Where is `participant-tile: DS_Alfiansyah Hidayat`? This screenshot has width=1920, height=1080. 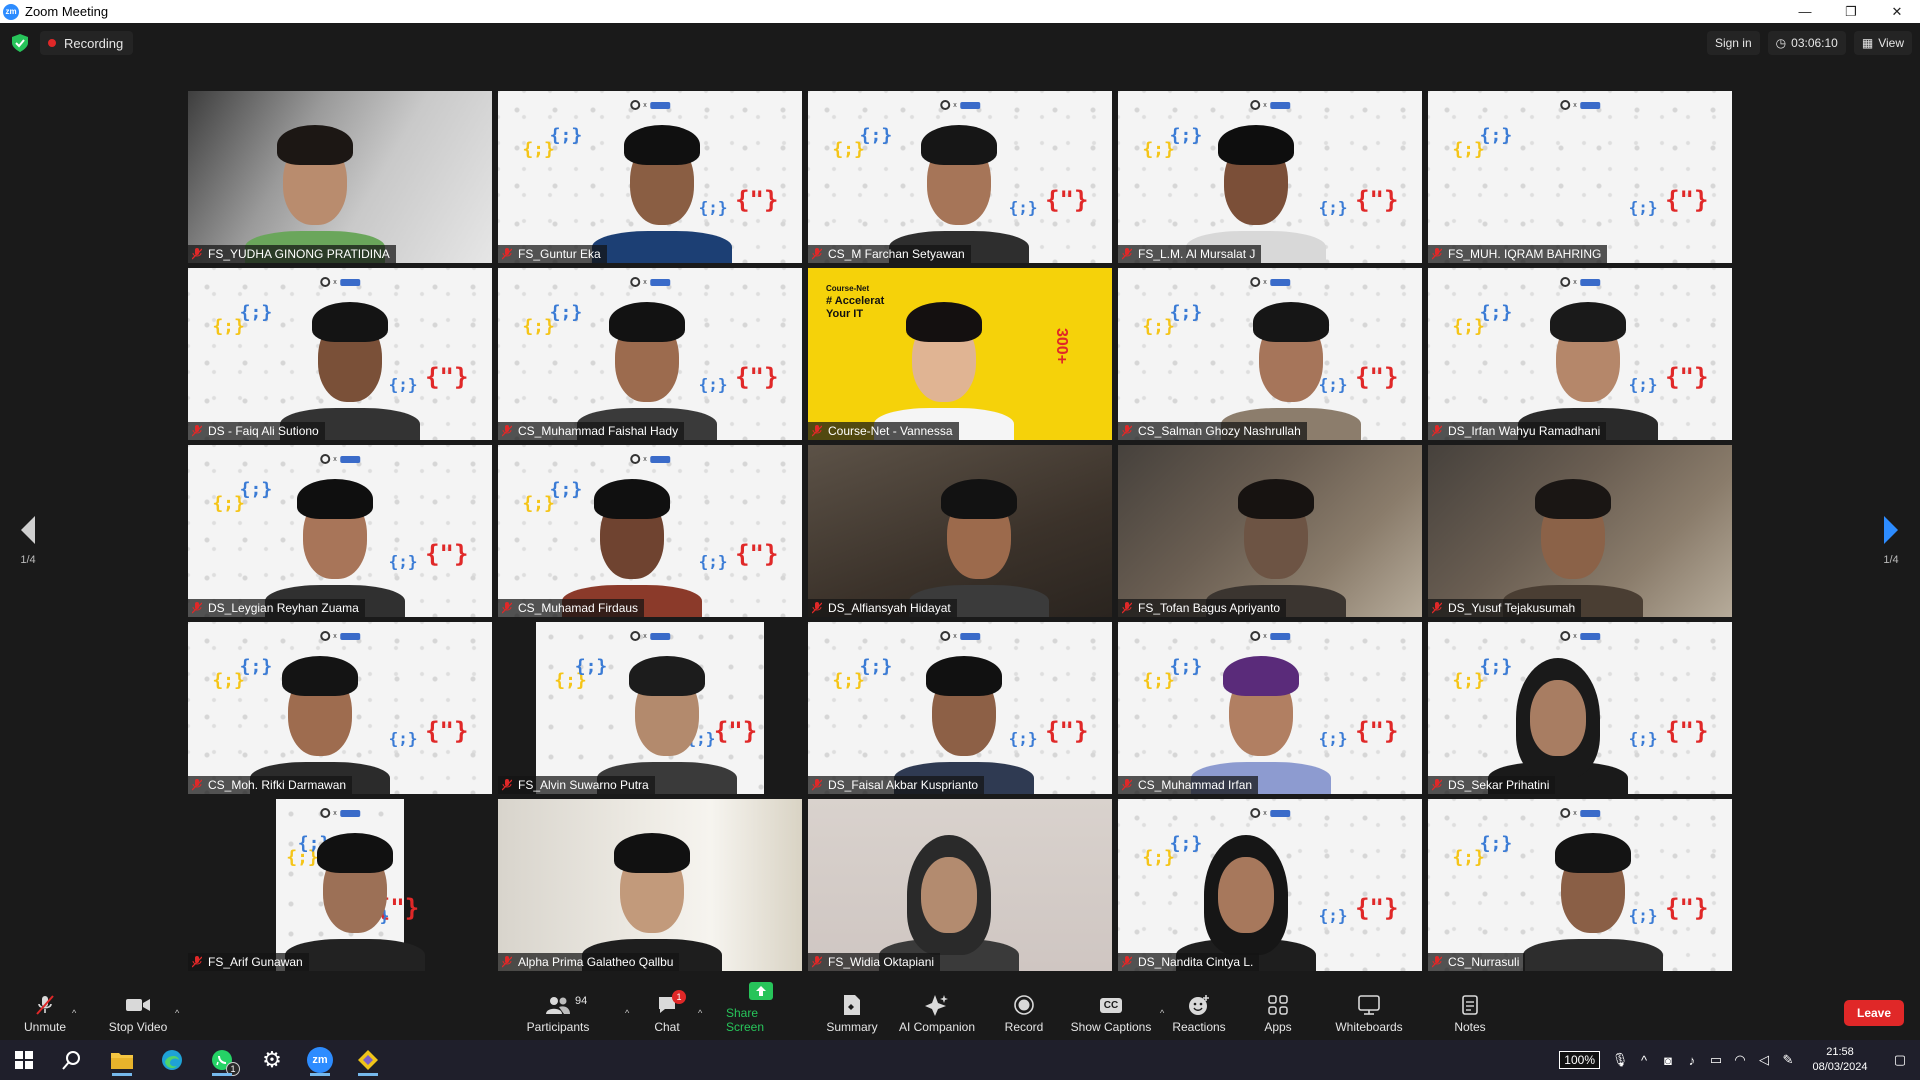
participant-tile: DS_Alfiansyah Hidayat is located at coordinates (960, 531).